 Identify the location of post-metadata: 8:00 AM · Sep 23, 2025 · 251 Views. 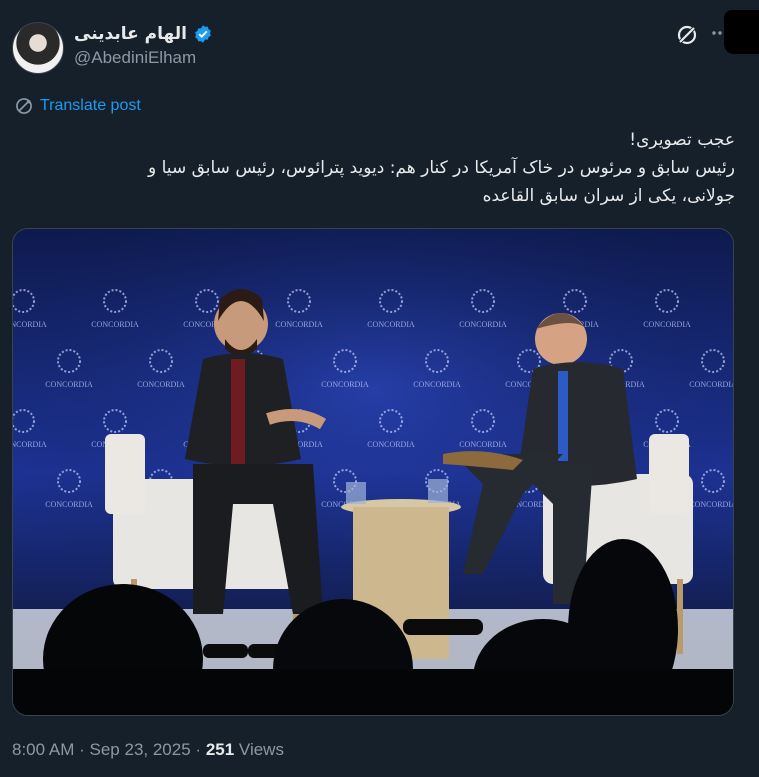
(148, 750).